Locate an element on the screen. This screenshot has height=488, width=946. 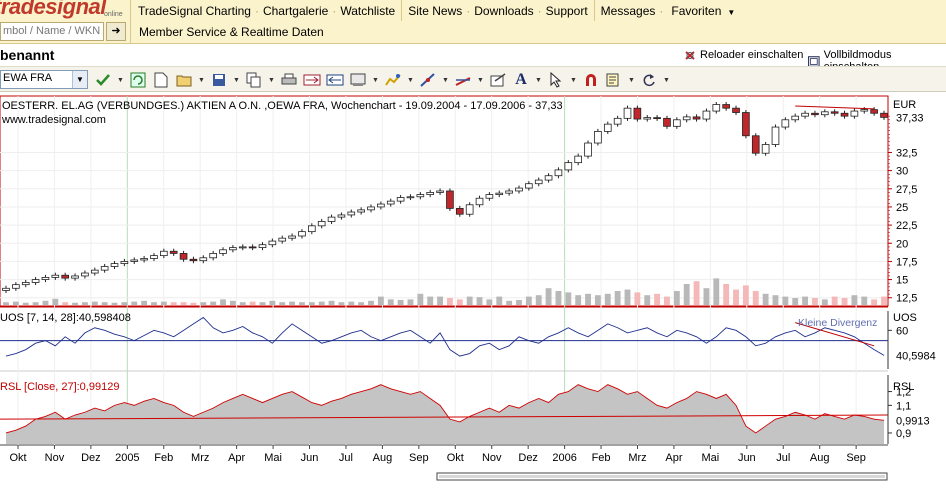
refresh-icon is located at coordinates (138, 80).